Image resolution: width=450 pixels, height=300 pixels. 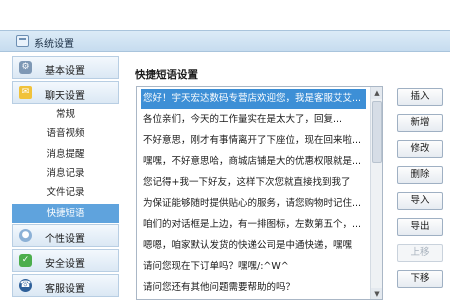 I want to click on service-icon: ☎, so click(x=25, y=285).